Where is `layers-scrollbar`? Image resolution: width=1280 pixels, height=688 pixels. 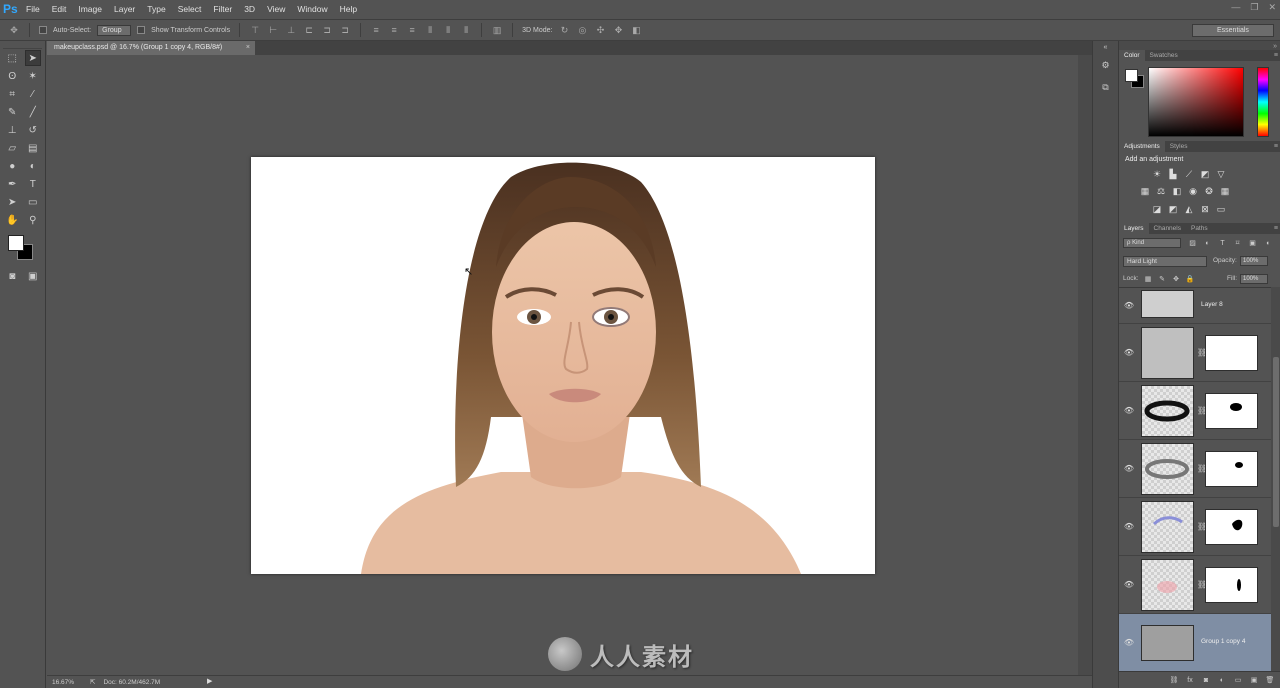
layers-scrollbar is located at coordinates (1275, 479).